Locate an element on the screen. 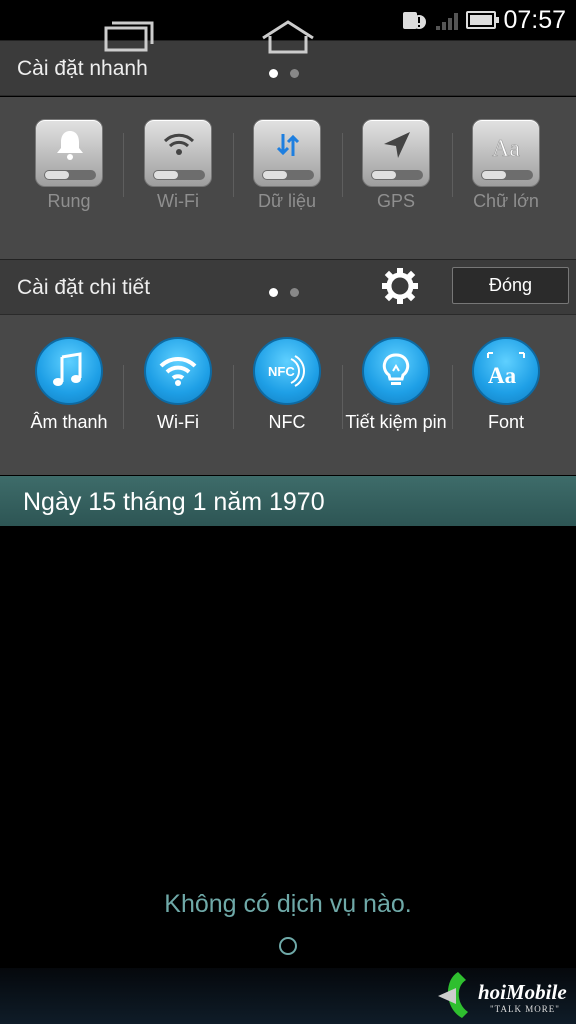  quick-tile-vibrate: Rung is located at coordinates (69, 165).